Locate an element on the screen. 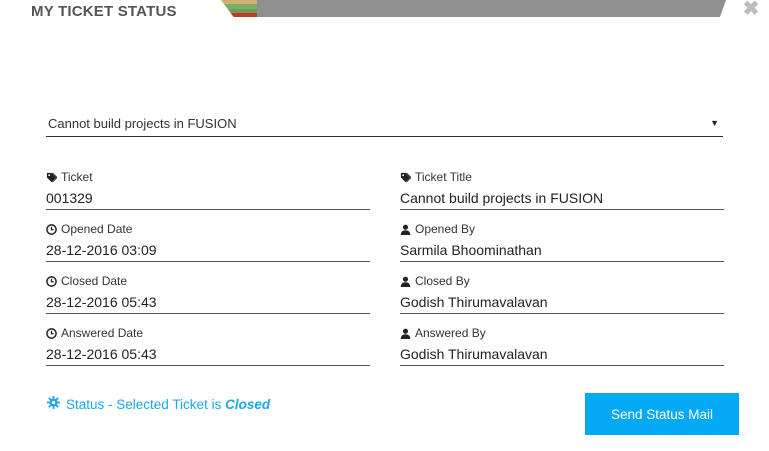  opened-date-field: Opened Date 28-12-2016 03:09 is located at coordinates (208, 242).